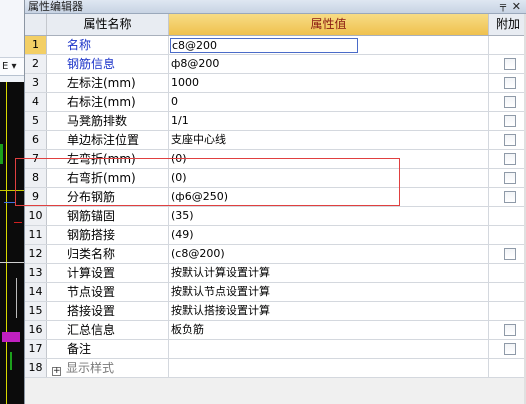 This screenshot has width=526, height=404. I want to click on property-row: 15 搭接设置 按默认搭接设置计算, so click(275, 311).